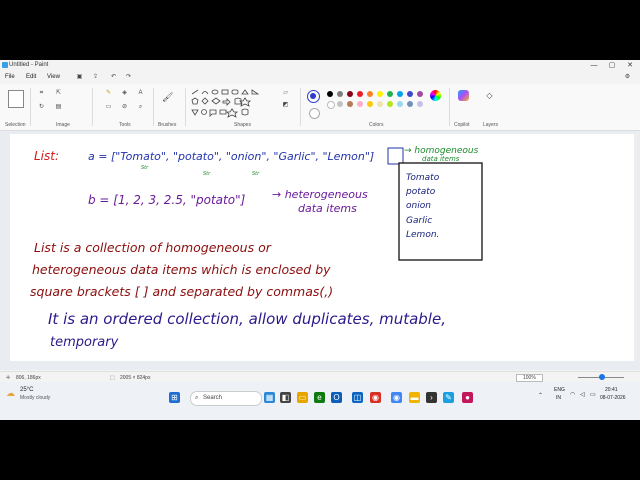 The image size is (640, 480). Describe the element at coordinates (559, 390) in the screenshot. I see `language-code: ENG` at that location.